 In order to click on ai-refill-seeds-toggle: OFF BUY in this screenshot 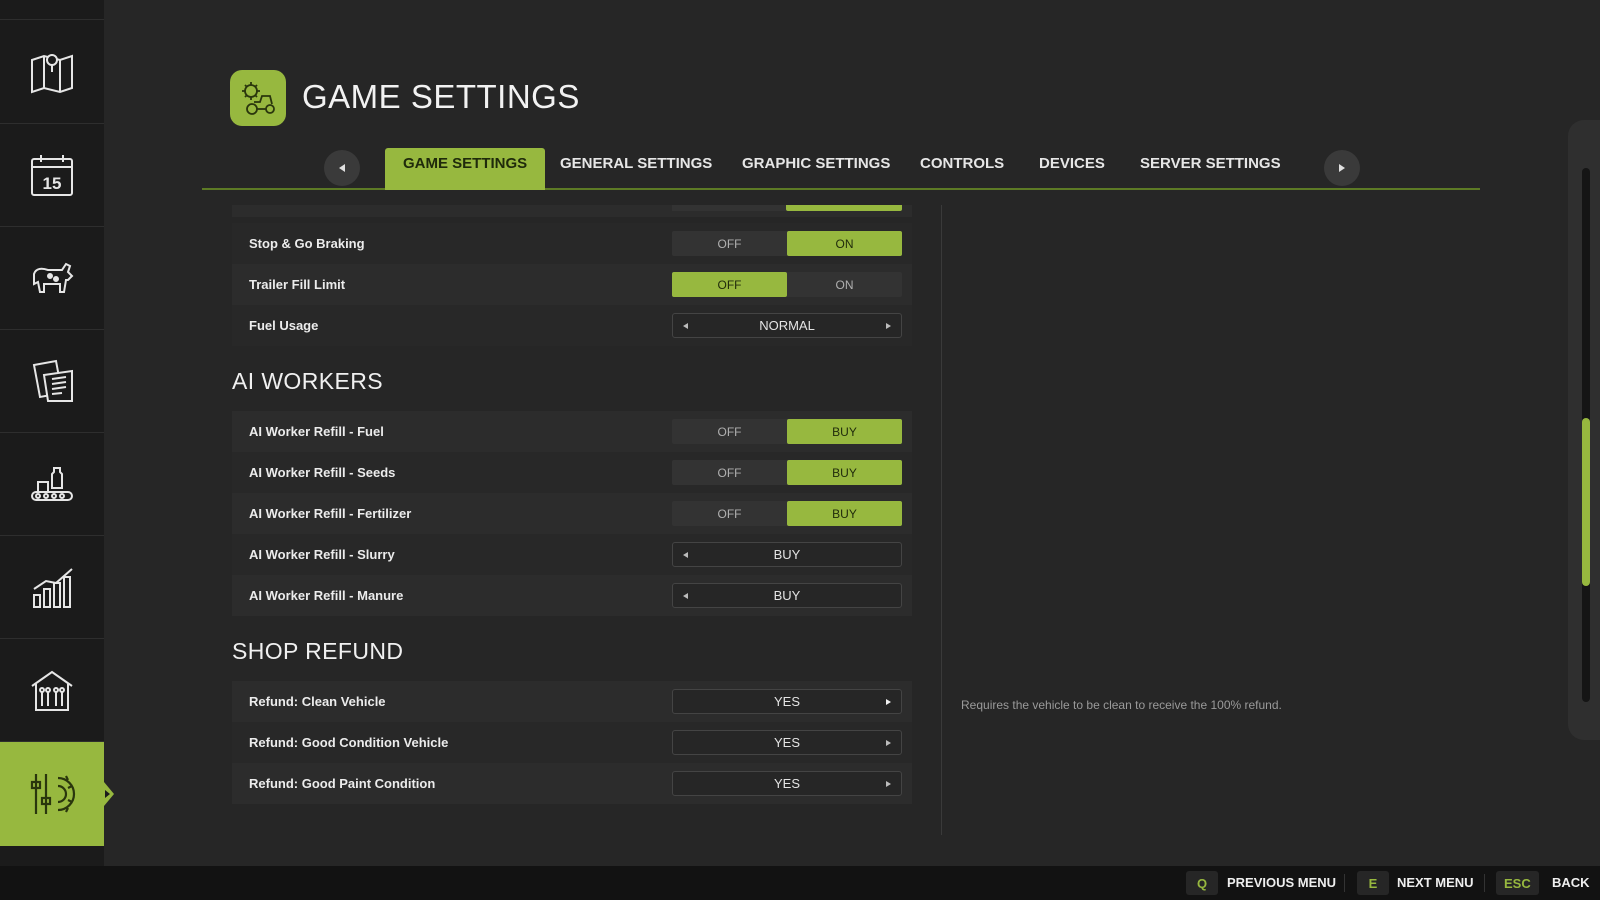, I will do `click(787, 472)`.